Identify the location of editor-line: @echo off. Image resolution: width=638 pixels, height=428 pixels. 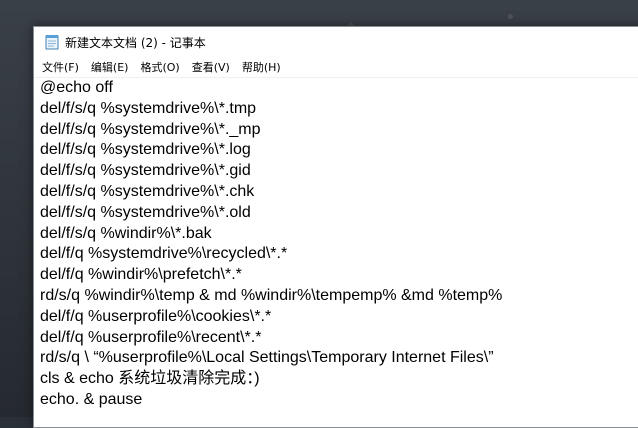
(76, 87).